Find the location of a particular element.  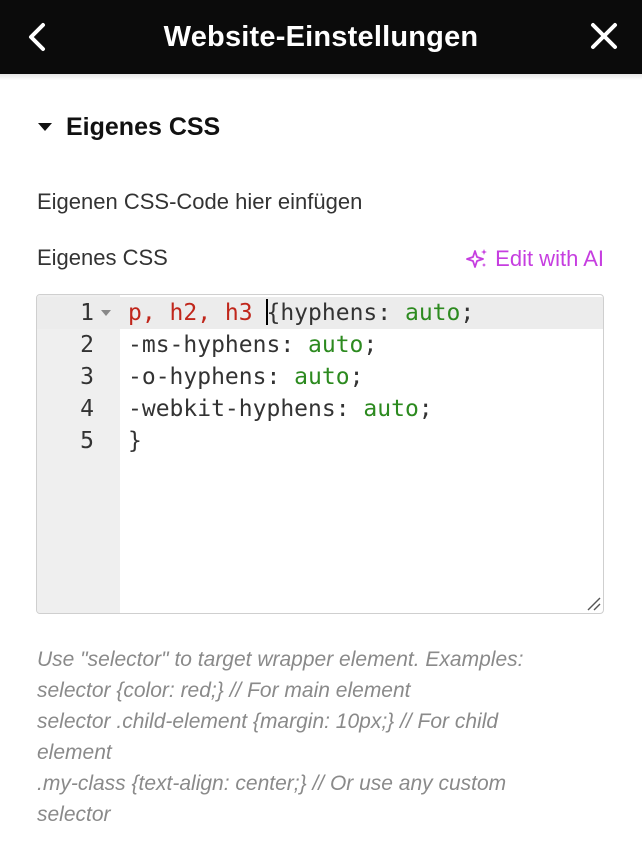

code-text: -o-hyphens: auto; is located at coordinates (245, 377).